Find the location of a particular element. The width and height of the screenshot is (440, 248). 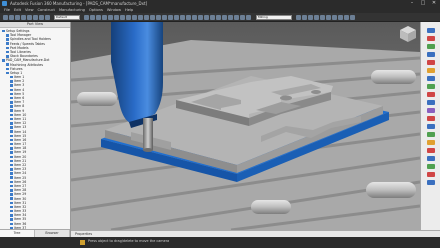

tab-tree: Tree is located at coordinates (17, 233).